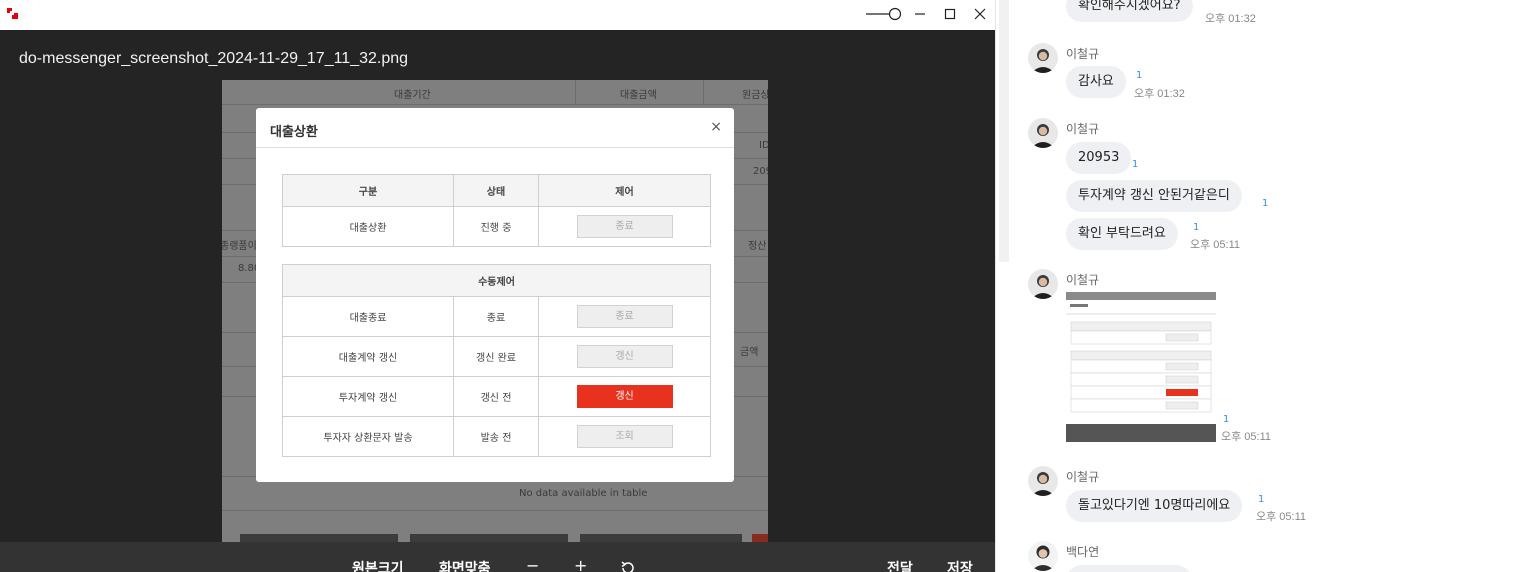 The width and height of the screenshot is (1518, 572). Describe the element at coordinates (960, 565) in the screenshot. I see `save-button: 저장` at that location.